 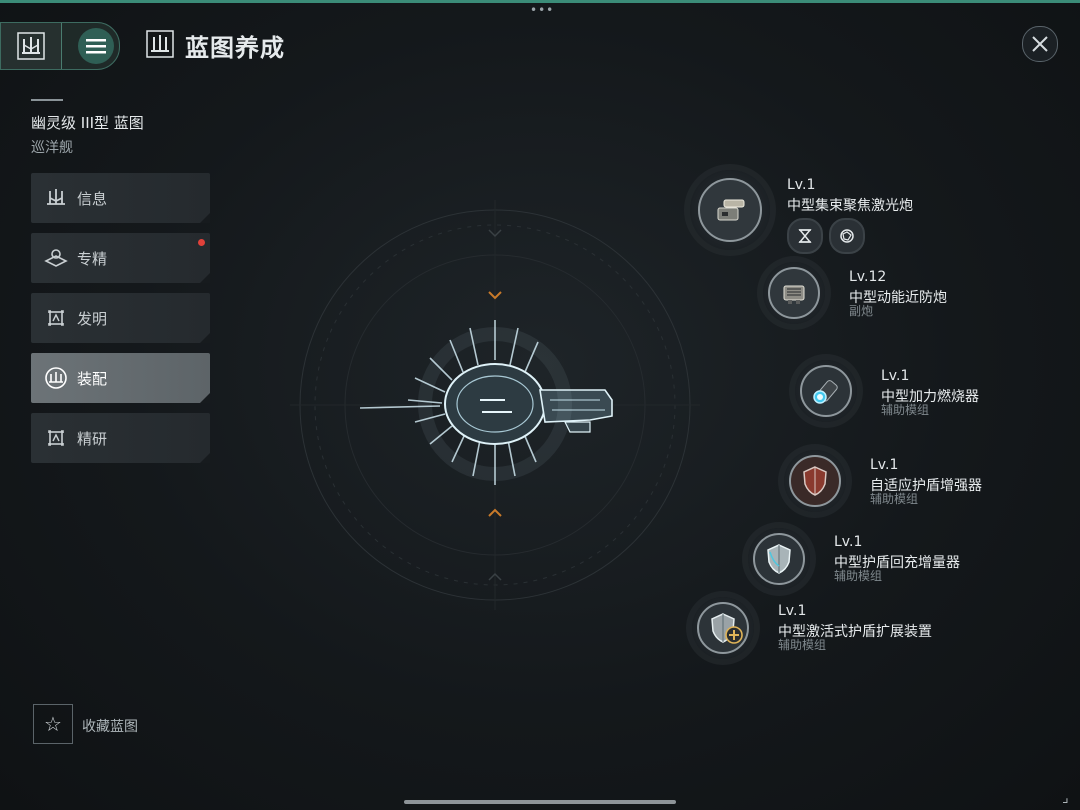 I want to click on nav-item-invention: 发明, so click(x=120, y=318).